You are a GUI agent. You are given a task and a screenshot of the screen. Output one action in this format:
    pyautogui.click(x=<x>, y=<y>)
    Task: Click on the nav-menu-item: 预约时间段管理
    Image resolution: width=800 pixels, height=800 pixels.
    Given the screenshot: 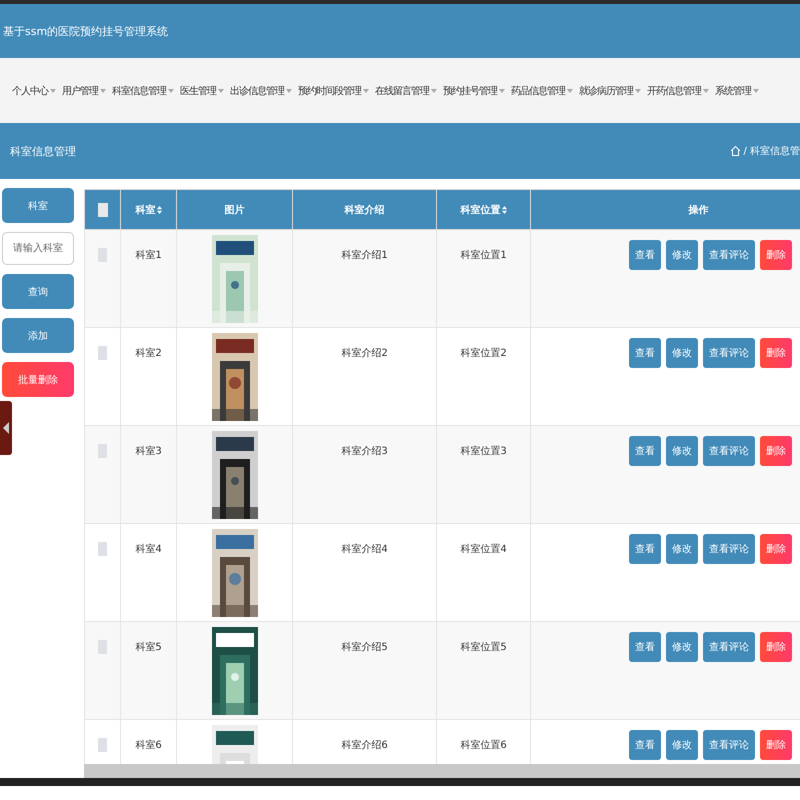 What is the action you would take?
    pyautogui.click(x=333, y=91)
    